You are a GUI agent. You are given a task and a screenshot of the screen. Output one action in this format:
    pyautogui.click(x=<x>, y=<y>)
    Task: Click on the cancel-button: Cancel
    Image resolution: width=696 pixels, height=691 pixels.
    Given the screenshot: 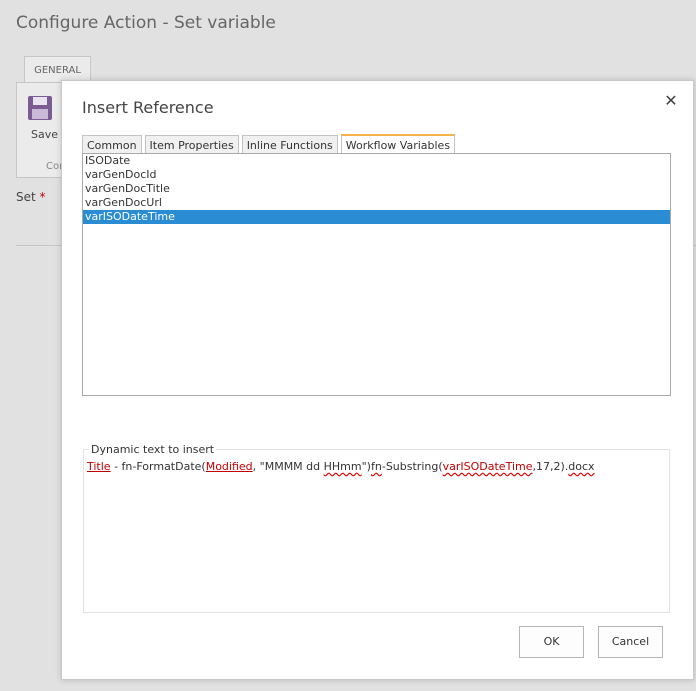 What is the action you would take?
    pyautogui.click(x=630, y=642)
    